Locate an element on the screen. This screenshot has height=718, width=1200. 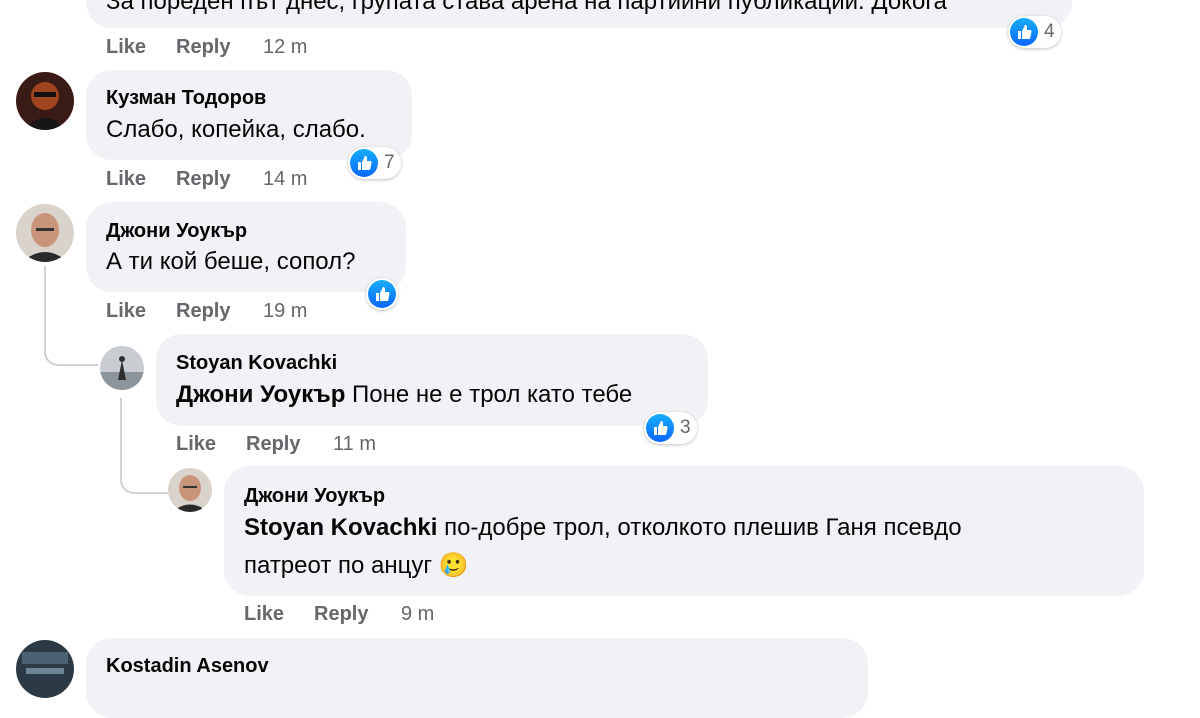
comment-timestamp: 12 m is located at coordinates (285, 47).